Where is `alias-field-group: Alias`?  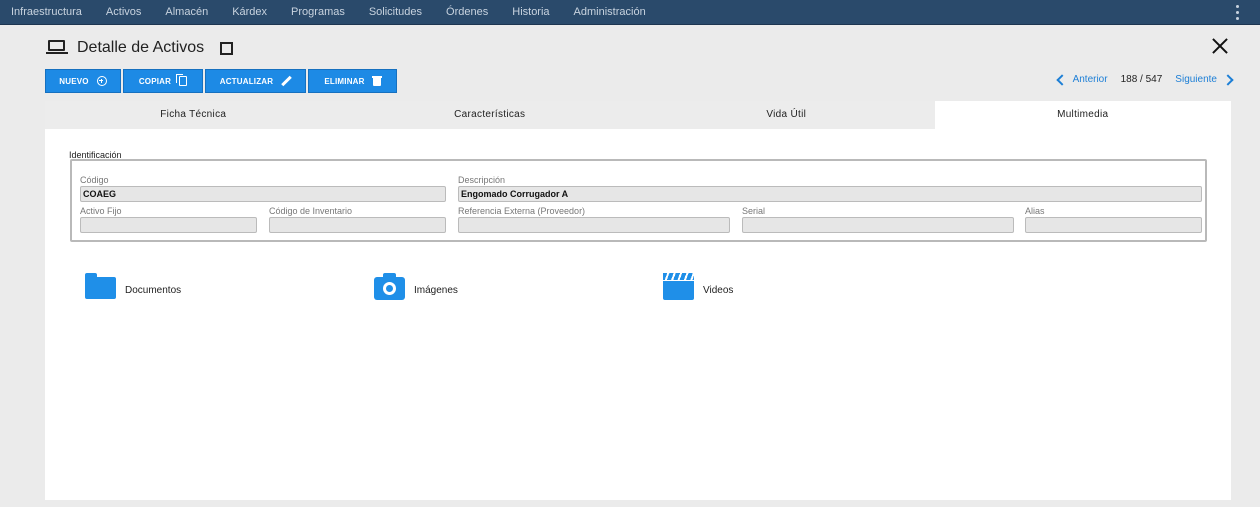
alias-field-group: Alias is located at coordinates (1113, 219).